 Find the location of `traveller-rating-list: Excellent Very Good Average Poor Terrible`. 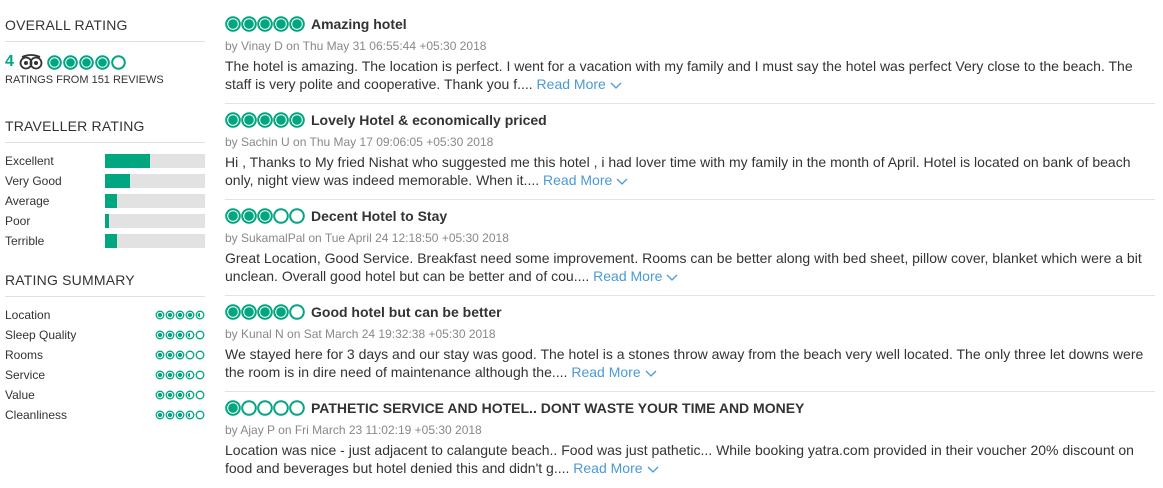

traveller-rating-list: Excellent Very Good Average Poor Terrible is located at coordinates (105, 201).